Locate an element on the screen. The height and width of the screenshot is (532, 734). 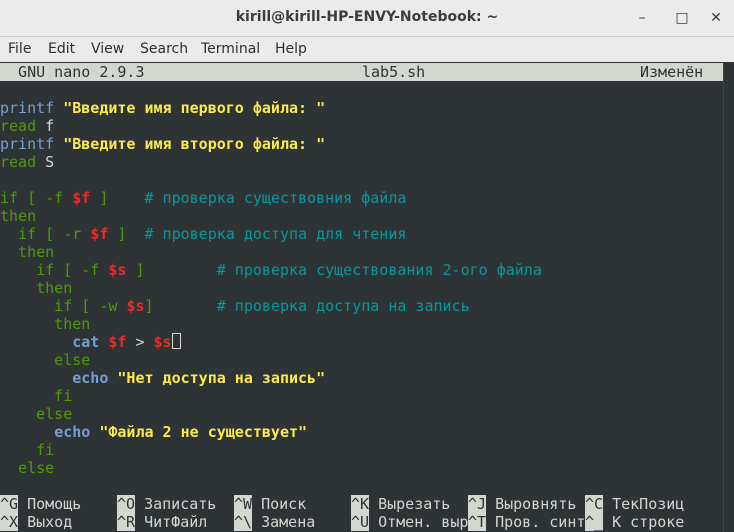
code-string: "Нет доступа на запись" is located at coordinates (221, 378).